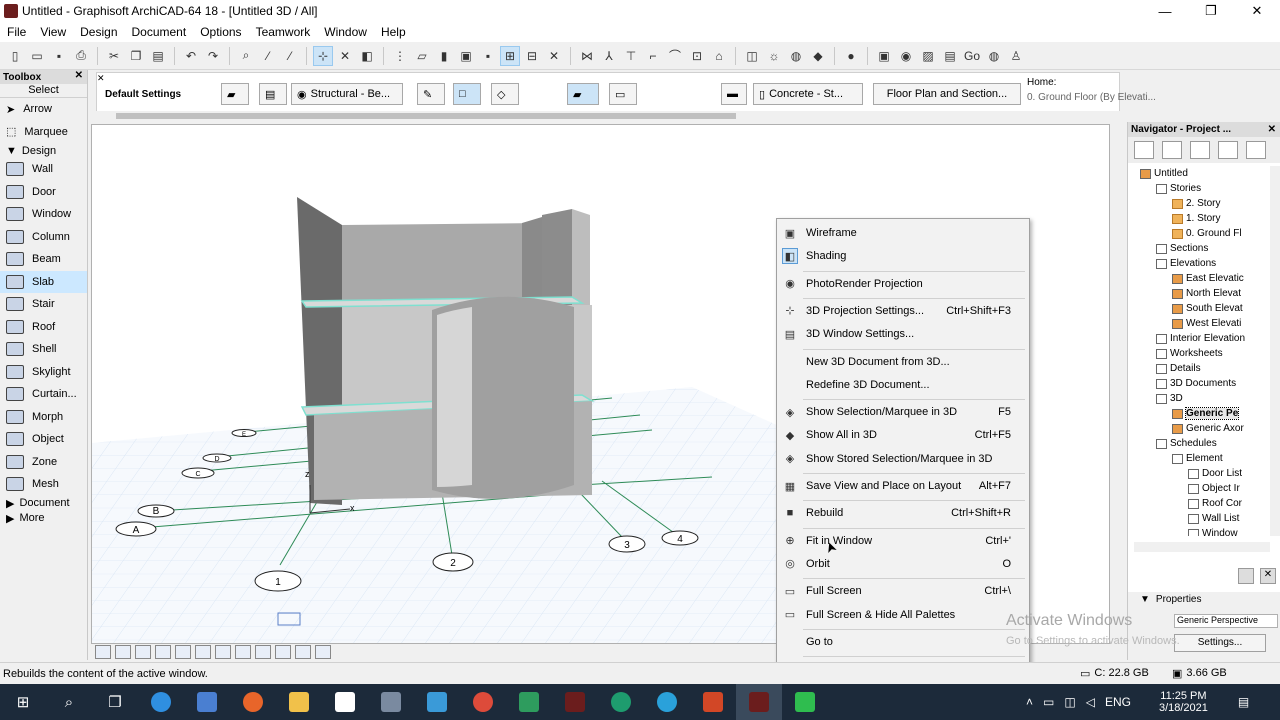 The height and width of the screenshot is (720, 1280). What do you see at coordinates (1198, 518) in the screenshot?
I see `tree-node: Wall List` at bounding box center [1198, 518].